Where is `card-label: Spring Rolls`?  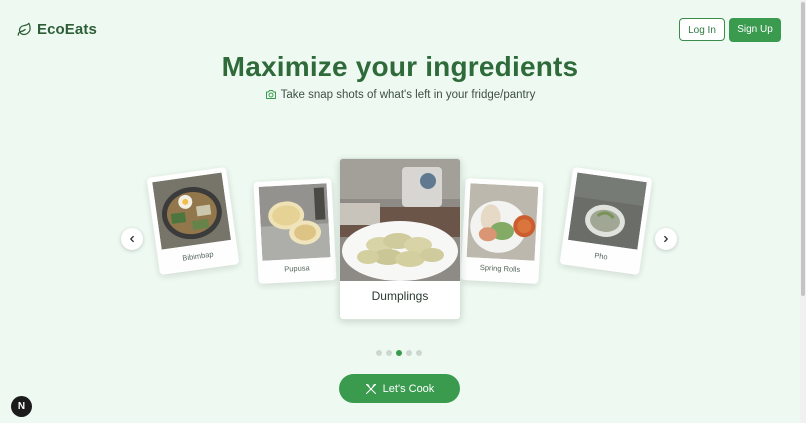
card-label: Spring Rolls is located at coordinates (500, 268).